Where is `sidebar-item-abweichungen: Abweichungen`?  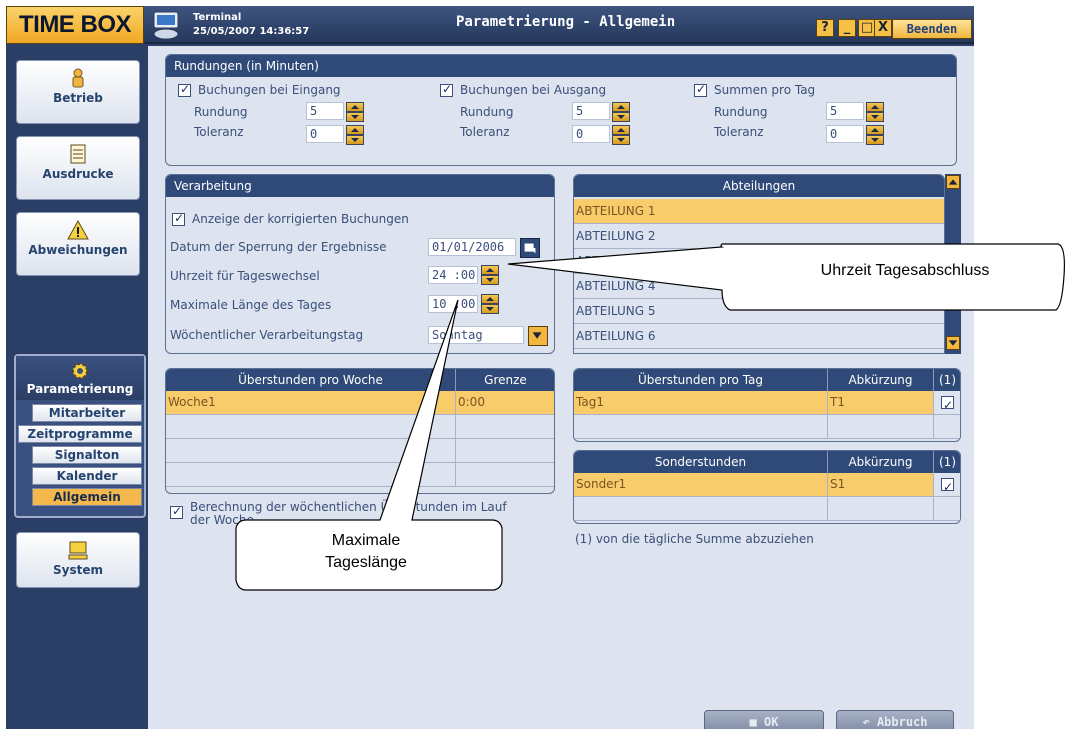 sidebar-item-abweichungen: Abweichungen is located at coordinates (78, 244).